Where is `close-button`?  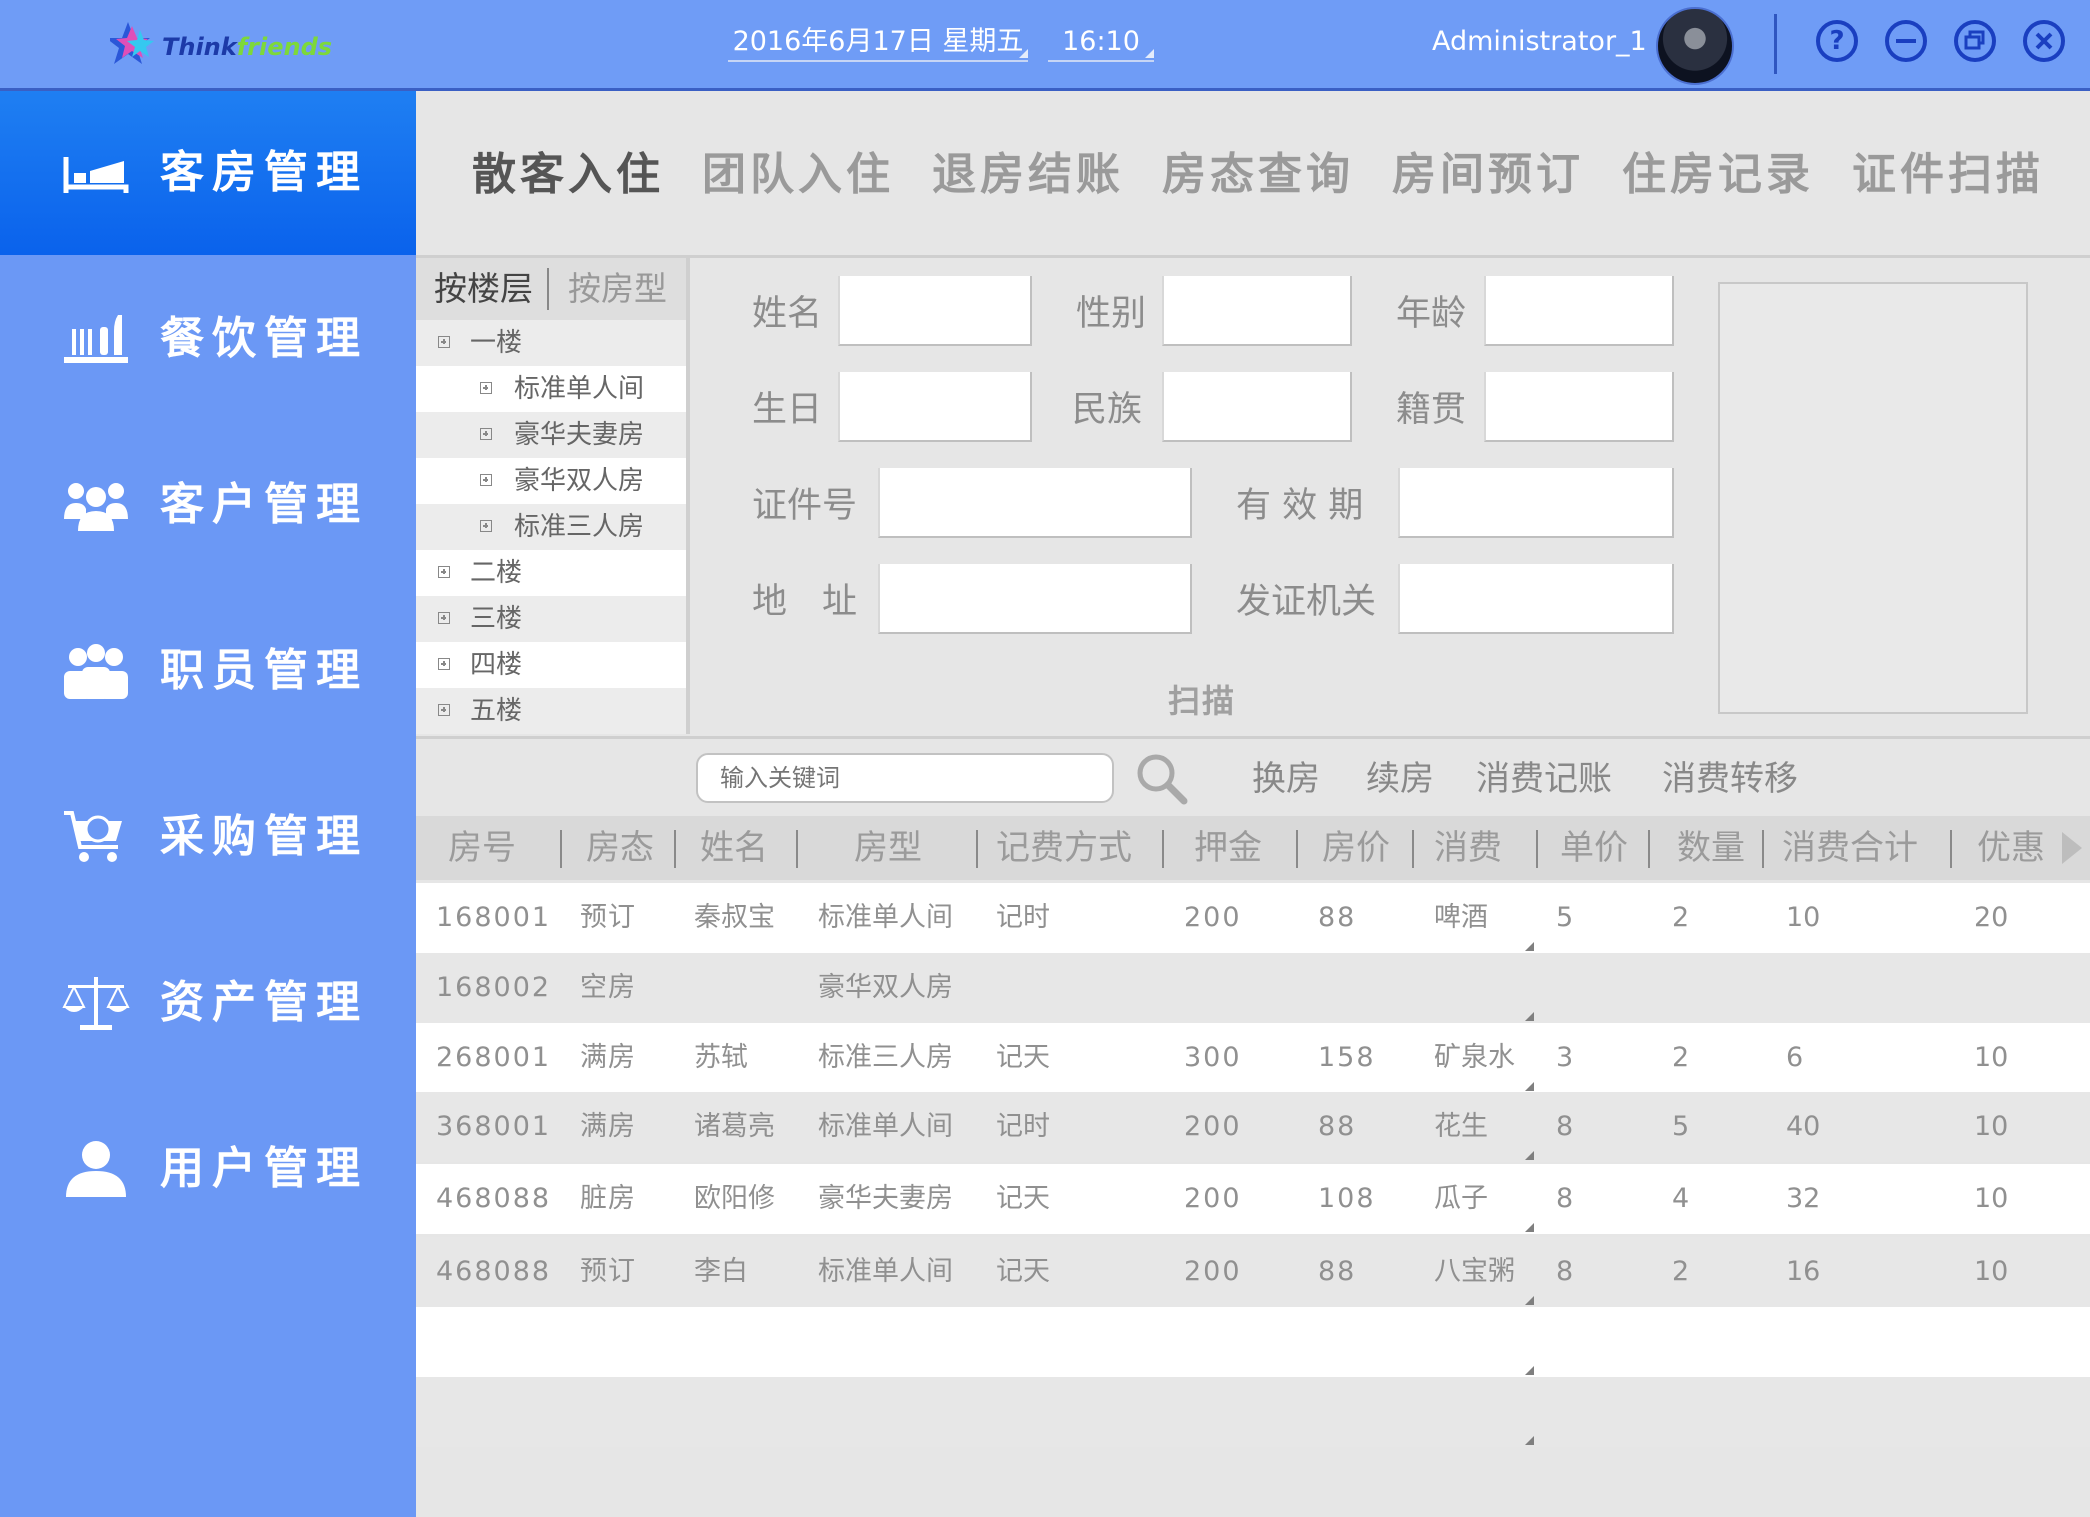
close-button is located at coordinates (2044, 41).